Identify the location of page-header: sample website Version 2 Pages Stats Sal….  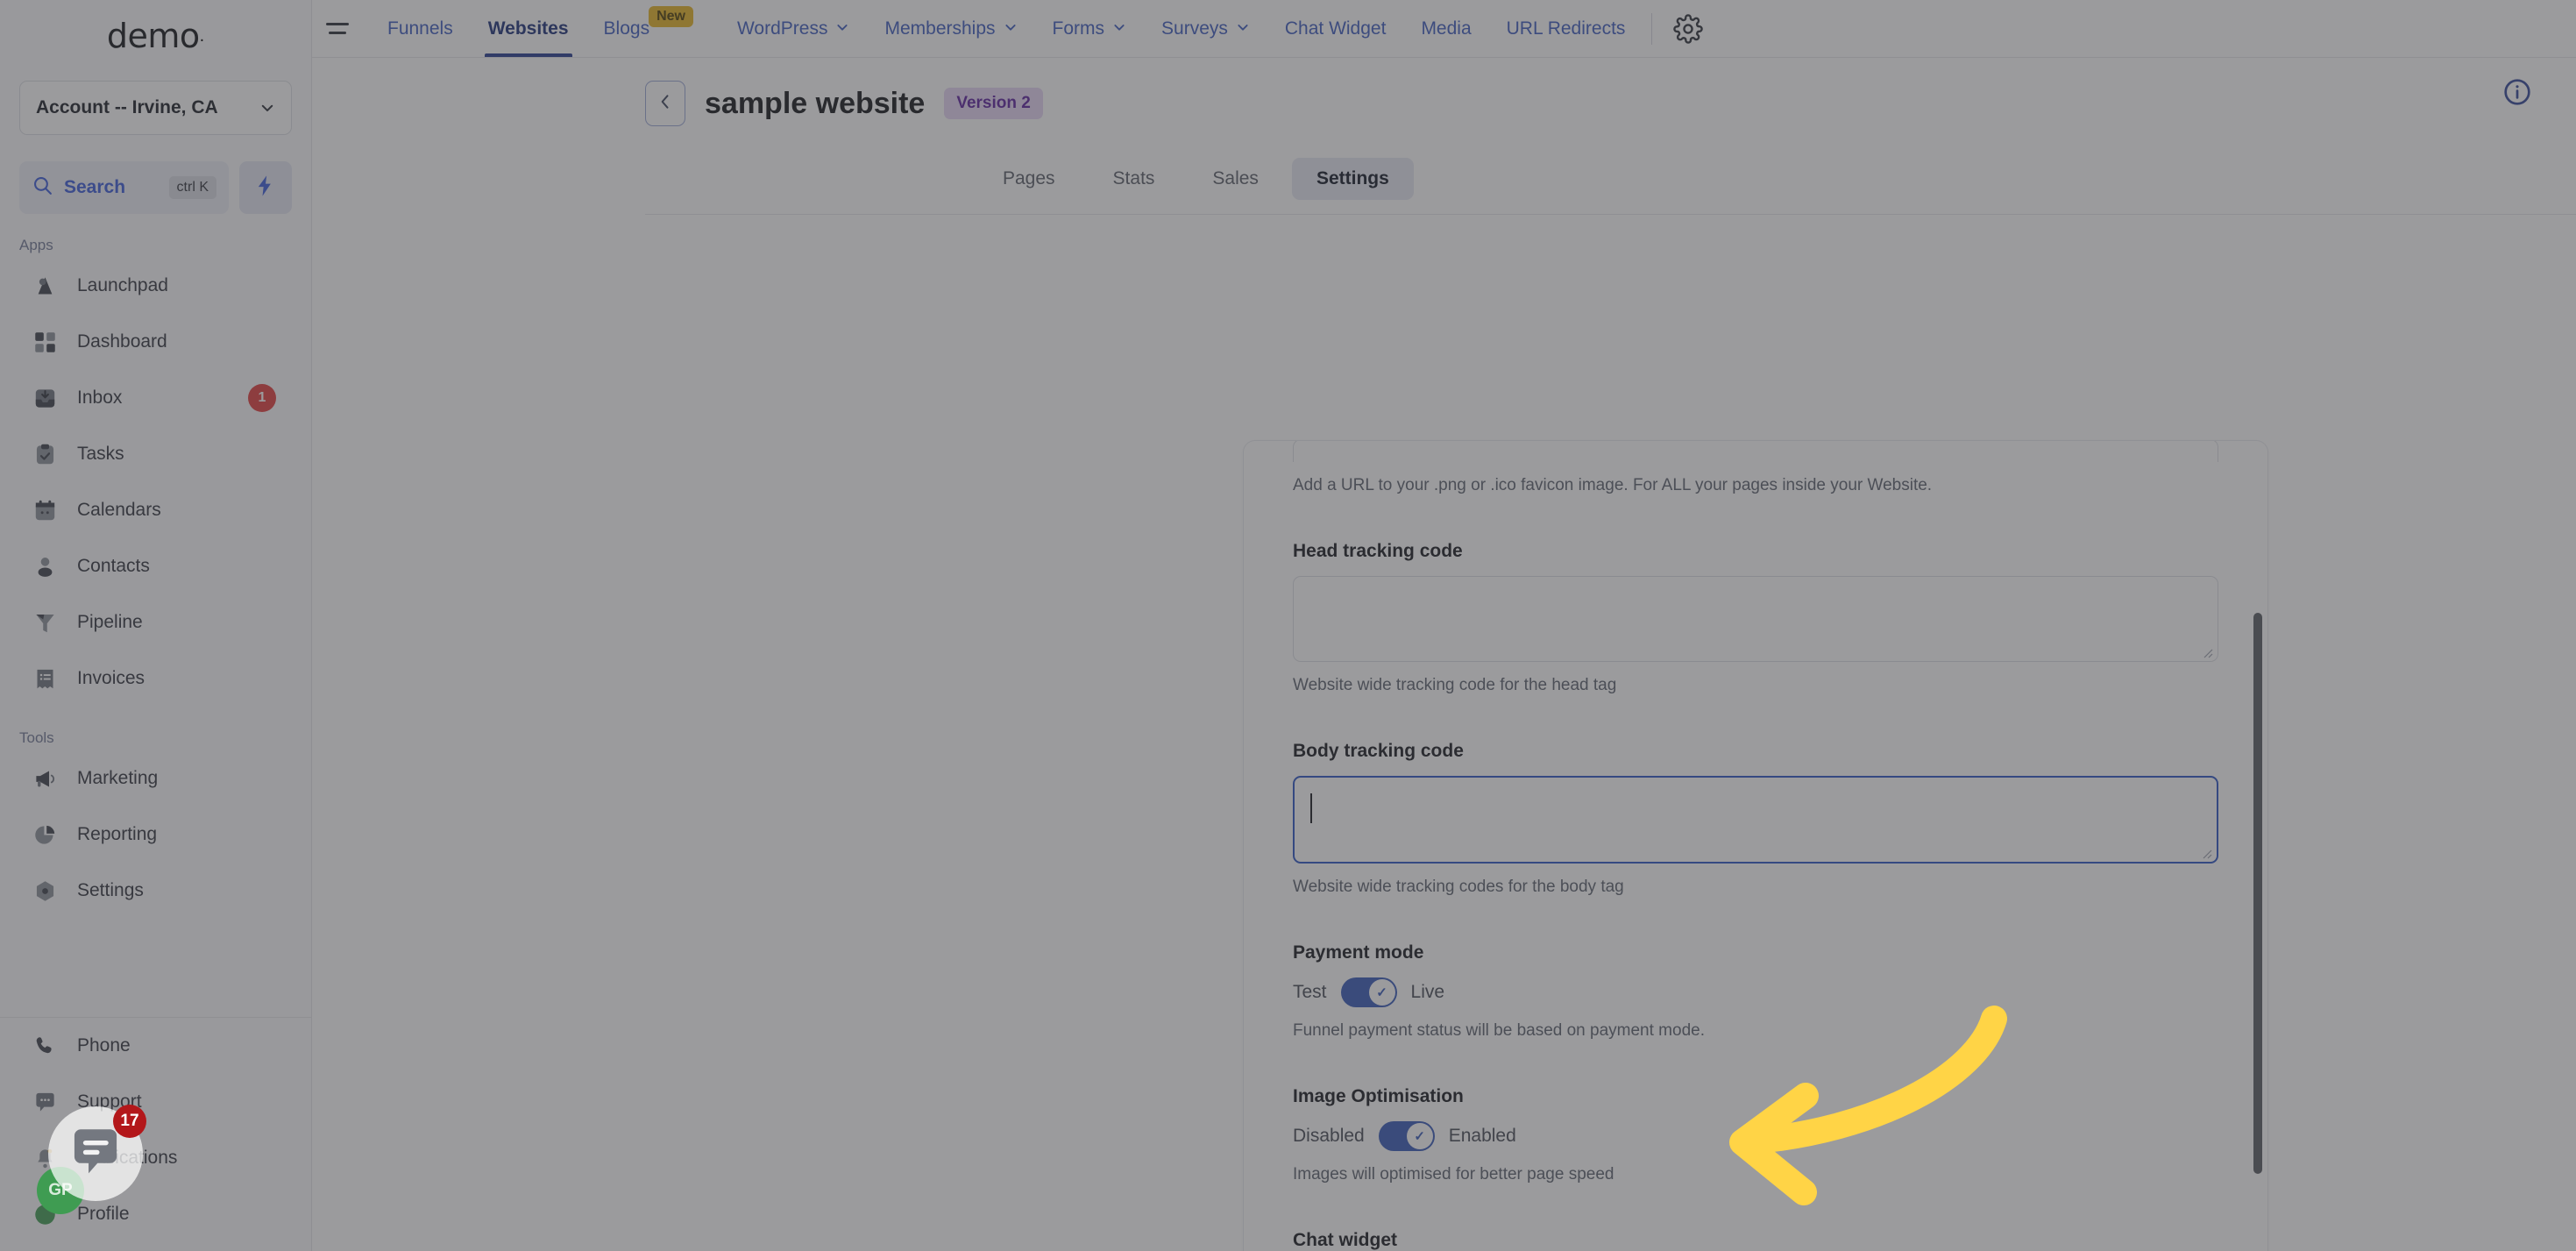
(1444, 136).